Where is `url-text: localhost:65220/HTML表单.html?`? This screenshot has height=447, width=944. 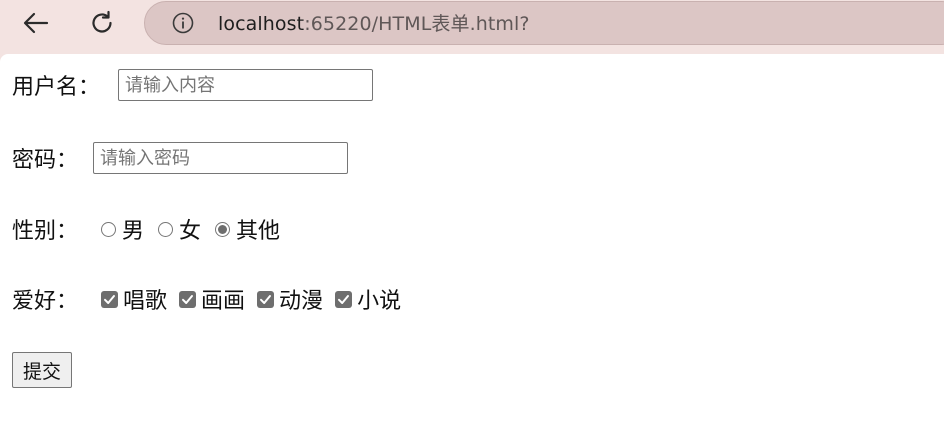 url-text: localhost:65220/HTML表单.html? is located at coordinates (374, 24).